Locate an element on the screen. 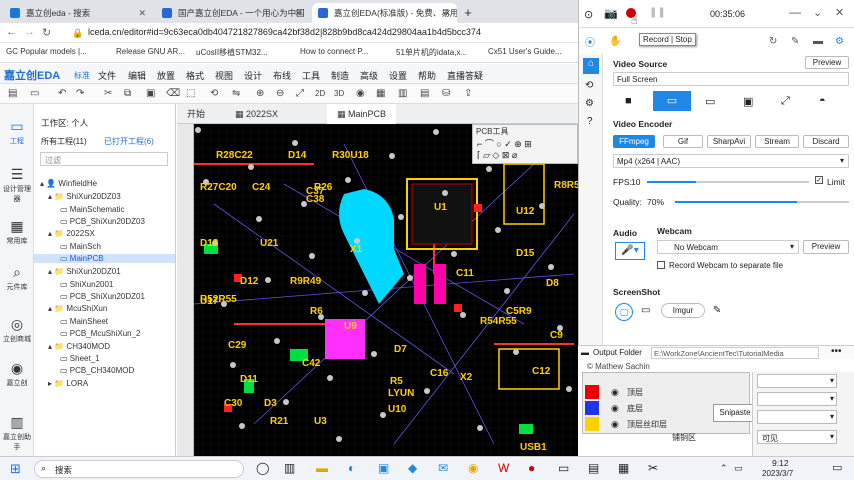 This screenshot has width=854, height=480. app-icon: ▦ is located at coordinates (623, 468).